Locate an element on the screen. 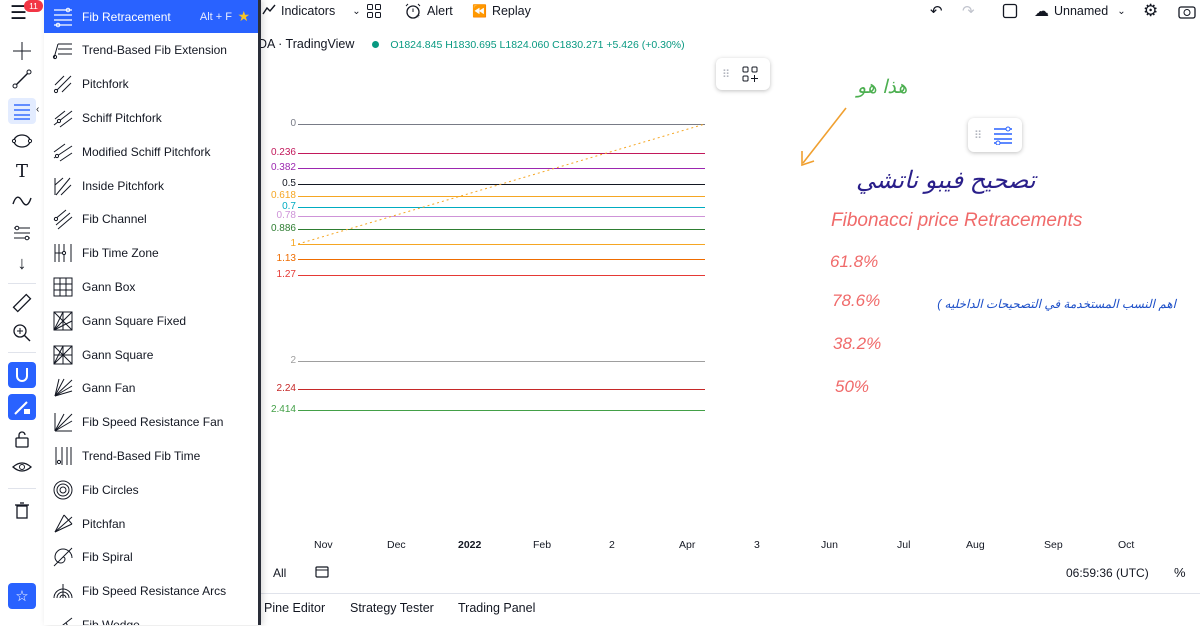  menu-item-pitchfork: Pitchfork is located at coordinates (151, 84).